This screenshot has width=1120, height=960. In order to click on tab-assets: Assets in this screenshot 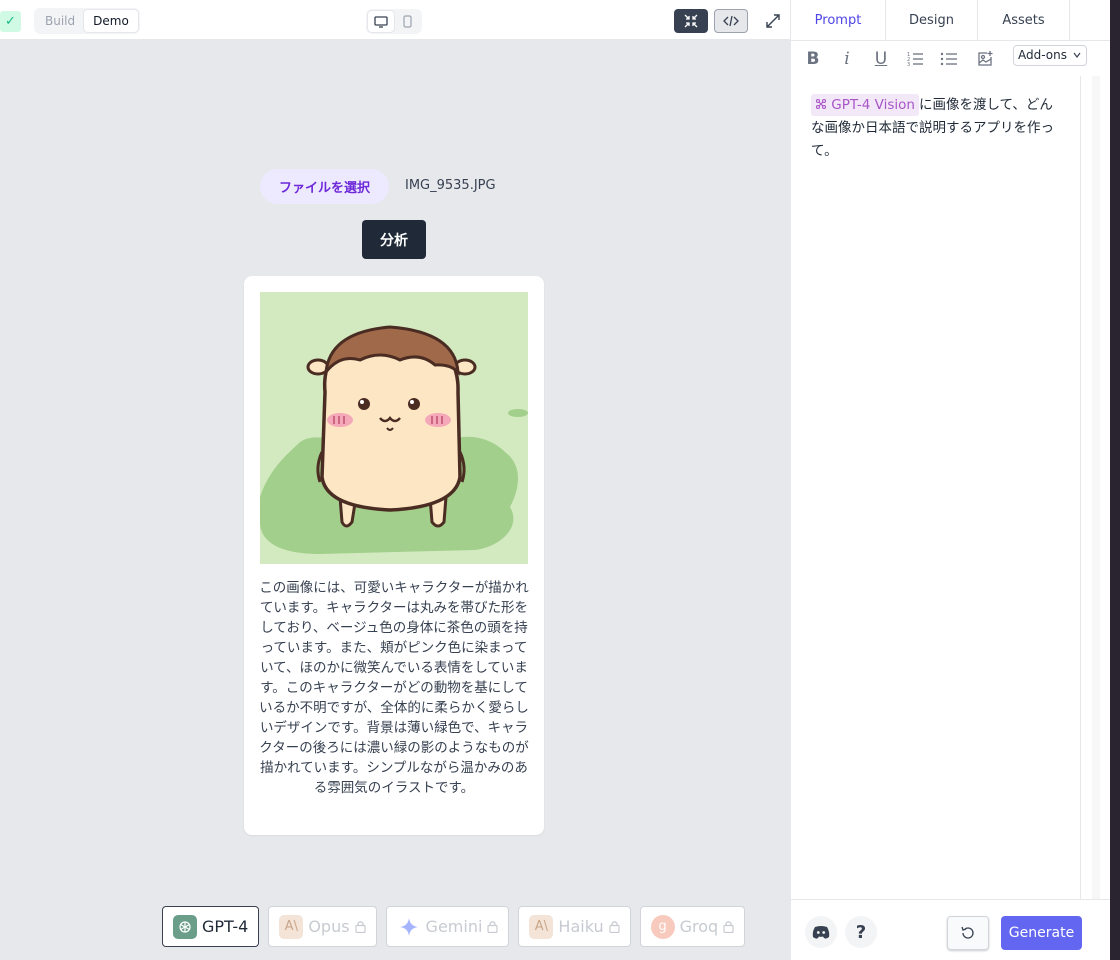, I will do `click(1024, 20)`.